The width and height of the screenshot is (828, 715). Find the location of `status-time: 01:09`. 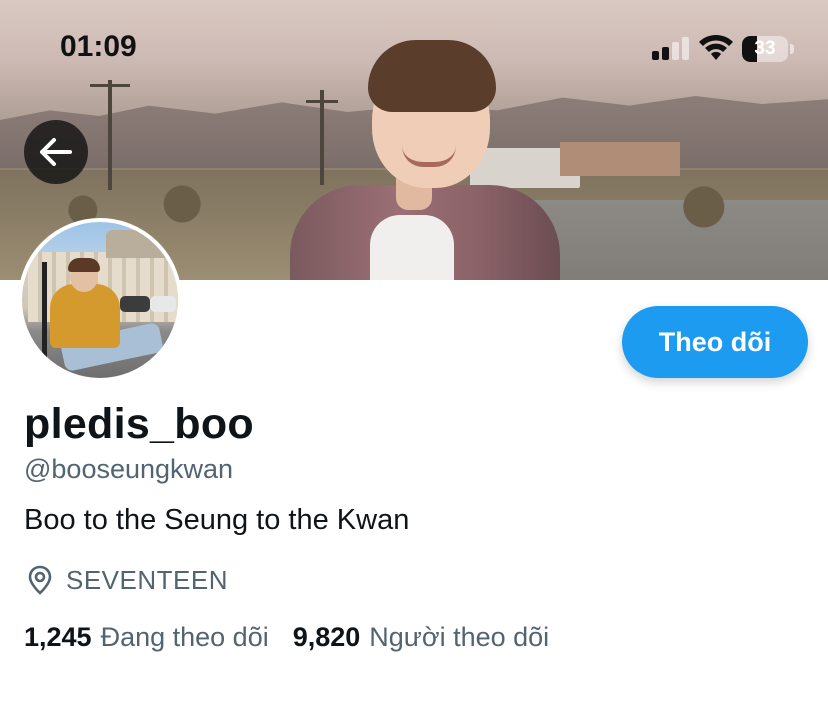

status-time: 01:09 is located at coordinates (98, 46).